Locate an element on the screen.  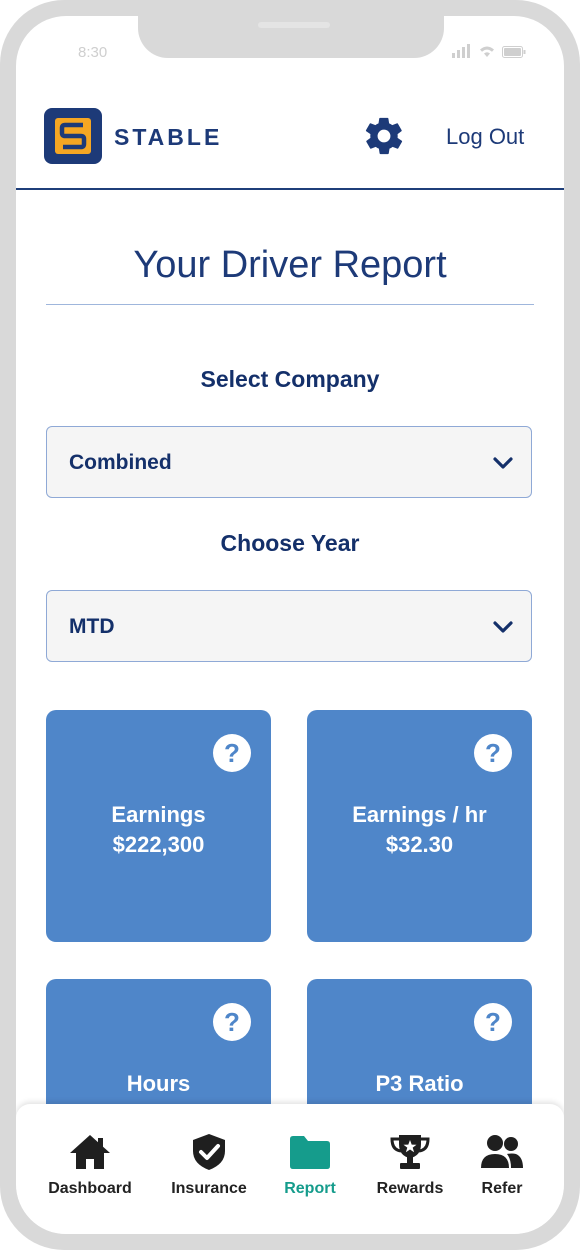
company-select: Combined is located at coordinates (289, 462).